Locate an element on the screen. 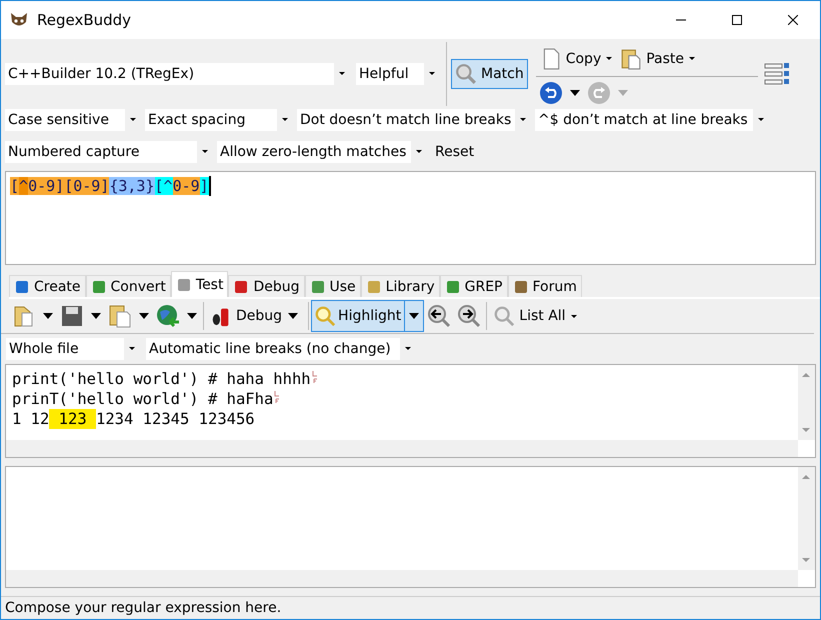  next-match-icon is located at coordinates (469, 316).